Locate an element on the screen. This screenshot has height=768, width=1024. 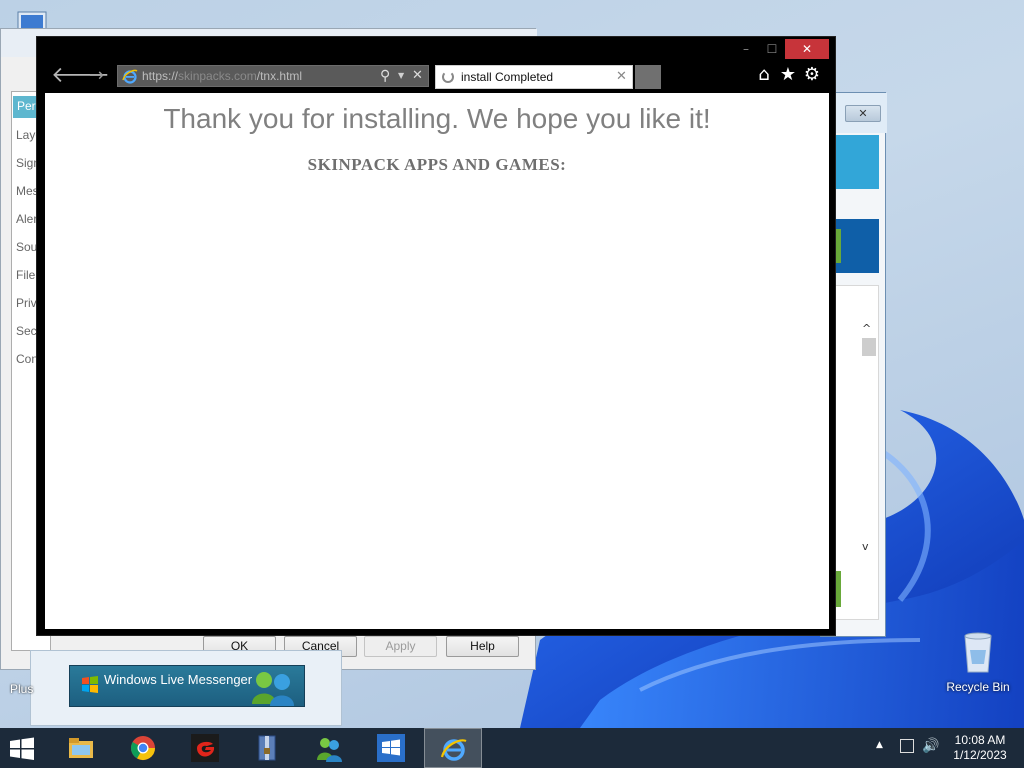
messenger-banner: Windows Live Messenger is located at coordinates (187, 686).